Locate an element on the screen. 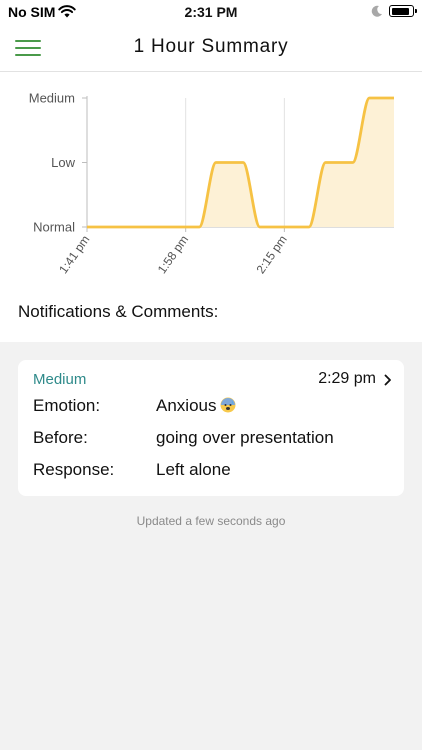  notification-level: Medium is located at coordinates (60, 379).